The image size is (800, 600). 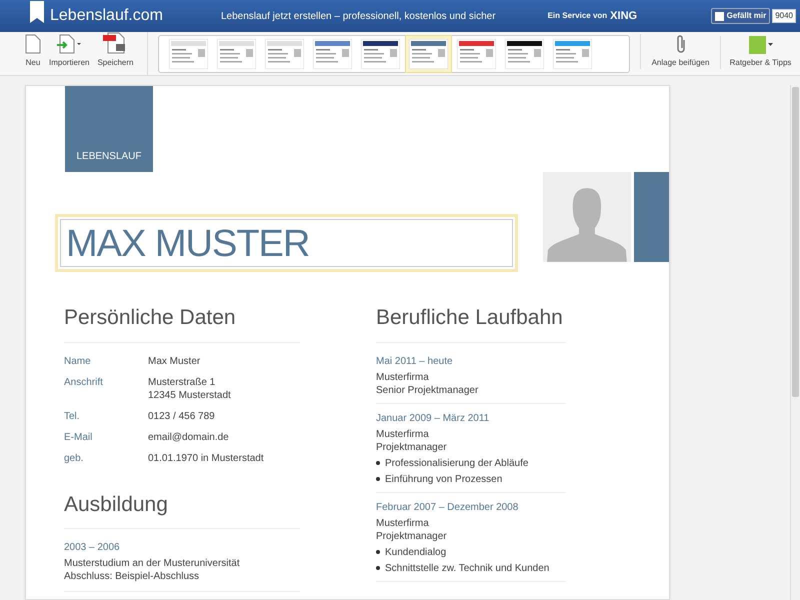 I want to click on facebook-icon, so click(x=719, y=16).